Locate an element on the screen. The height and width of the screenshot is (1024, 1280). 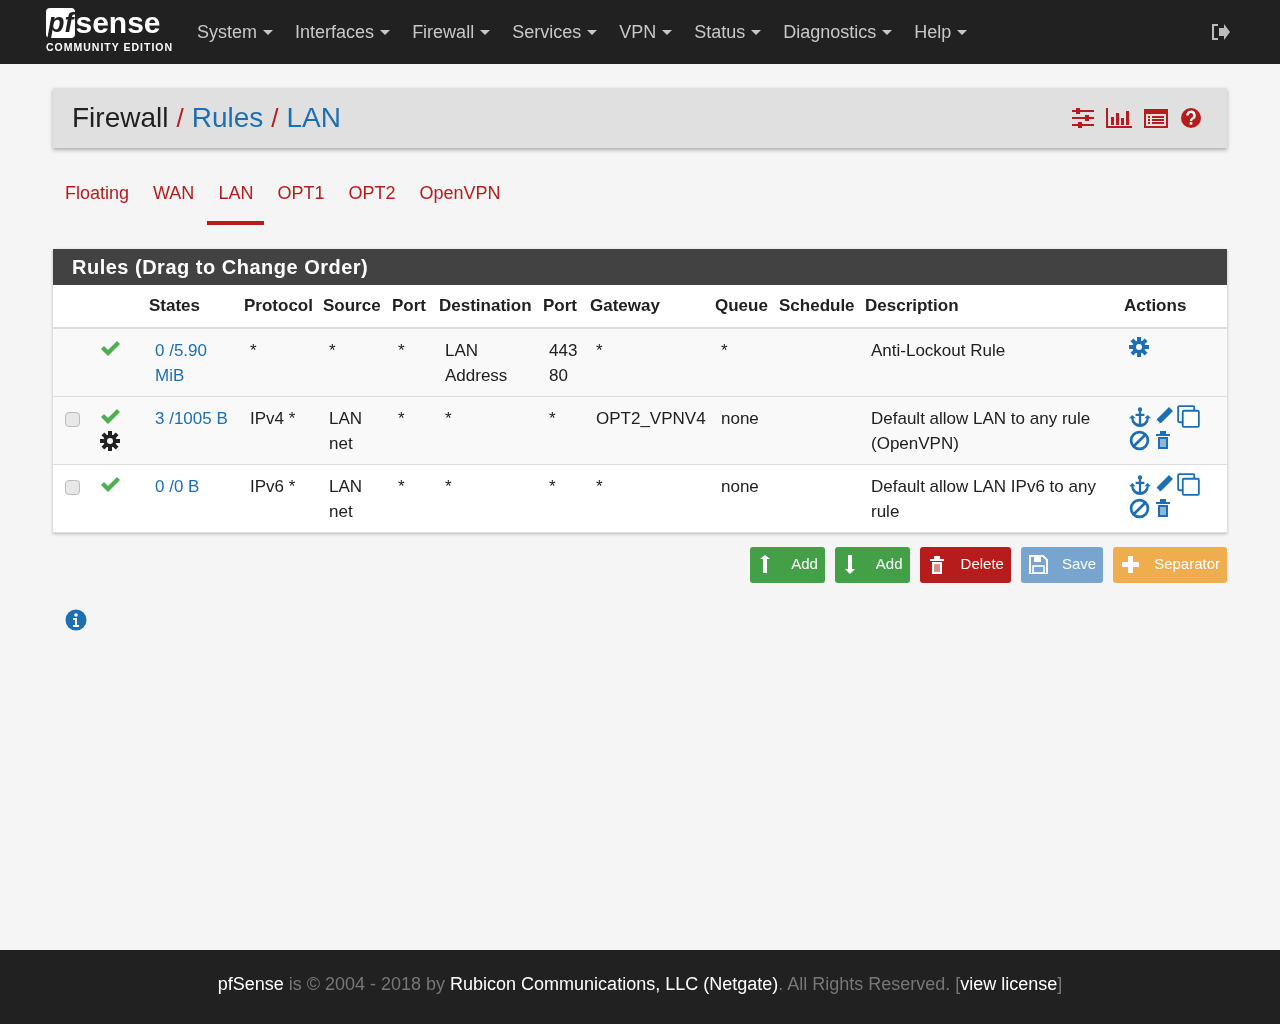
panel-title: Rules (Drag to Change Order) is located at coordinates (640, 267).